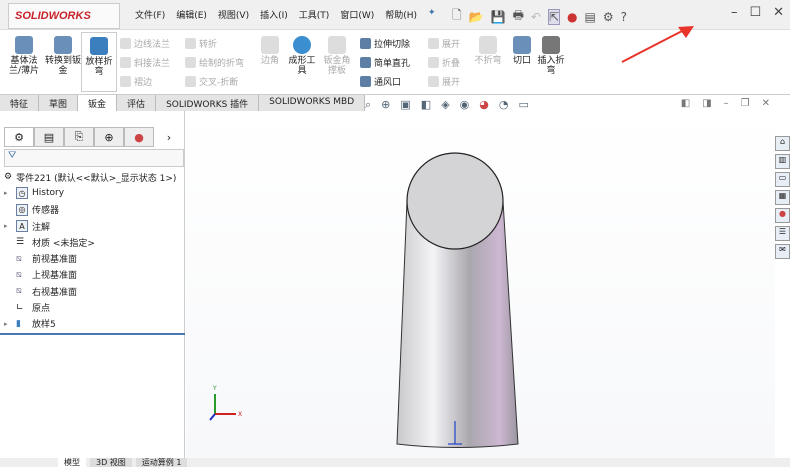 The width and height of the screenshot is (790, 467). What do you see at coordinates (201, 43) in the screenshot?
I see `jog-button: 转折` at bounding box center [201, 43].